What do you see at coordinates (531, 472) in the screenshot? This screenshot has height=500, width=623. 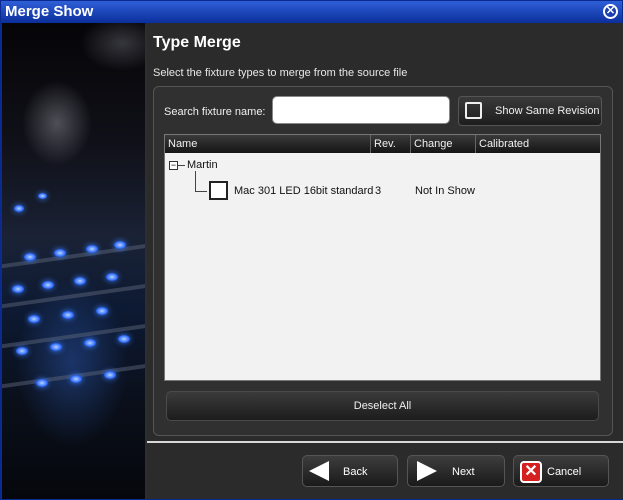 I see `cancel-icon: ✕` at bounding box center [531, 472].